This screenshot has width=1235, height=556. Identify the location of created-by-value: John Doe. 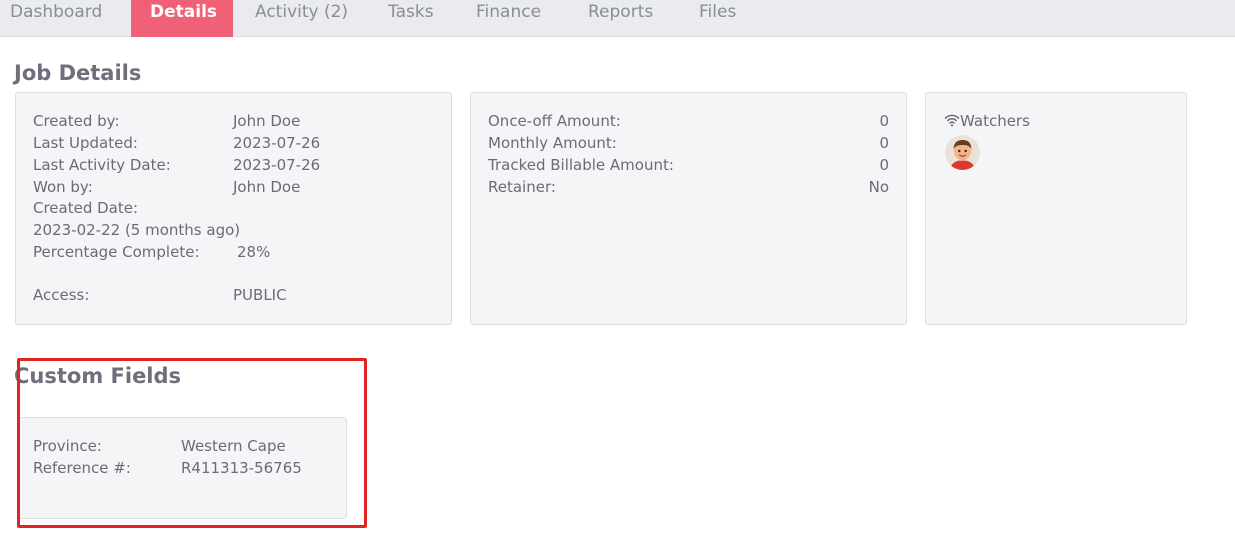
(267, 121).